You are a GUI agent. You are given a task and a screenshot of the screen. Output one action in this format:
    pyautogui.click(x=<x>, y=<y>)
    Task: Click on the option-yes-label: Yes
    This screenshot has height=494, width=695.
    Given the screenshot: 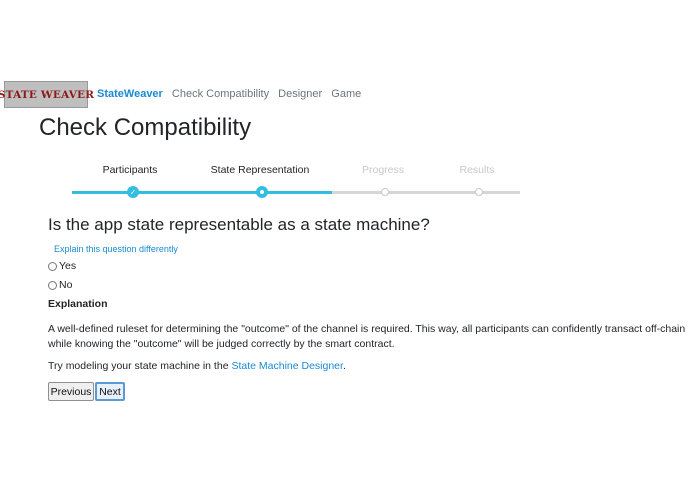 What is the action you would take?
    pyautogui.click(x=68, y=266)
    